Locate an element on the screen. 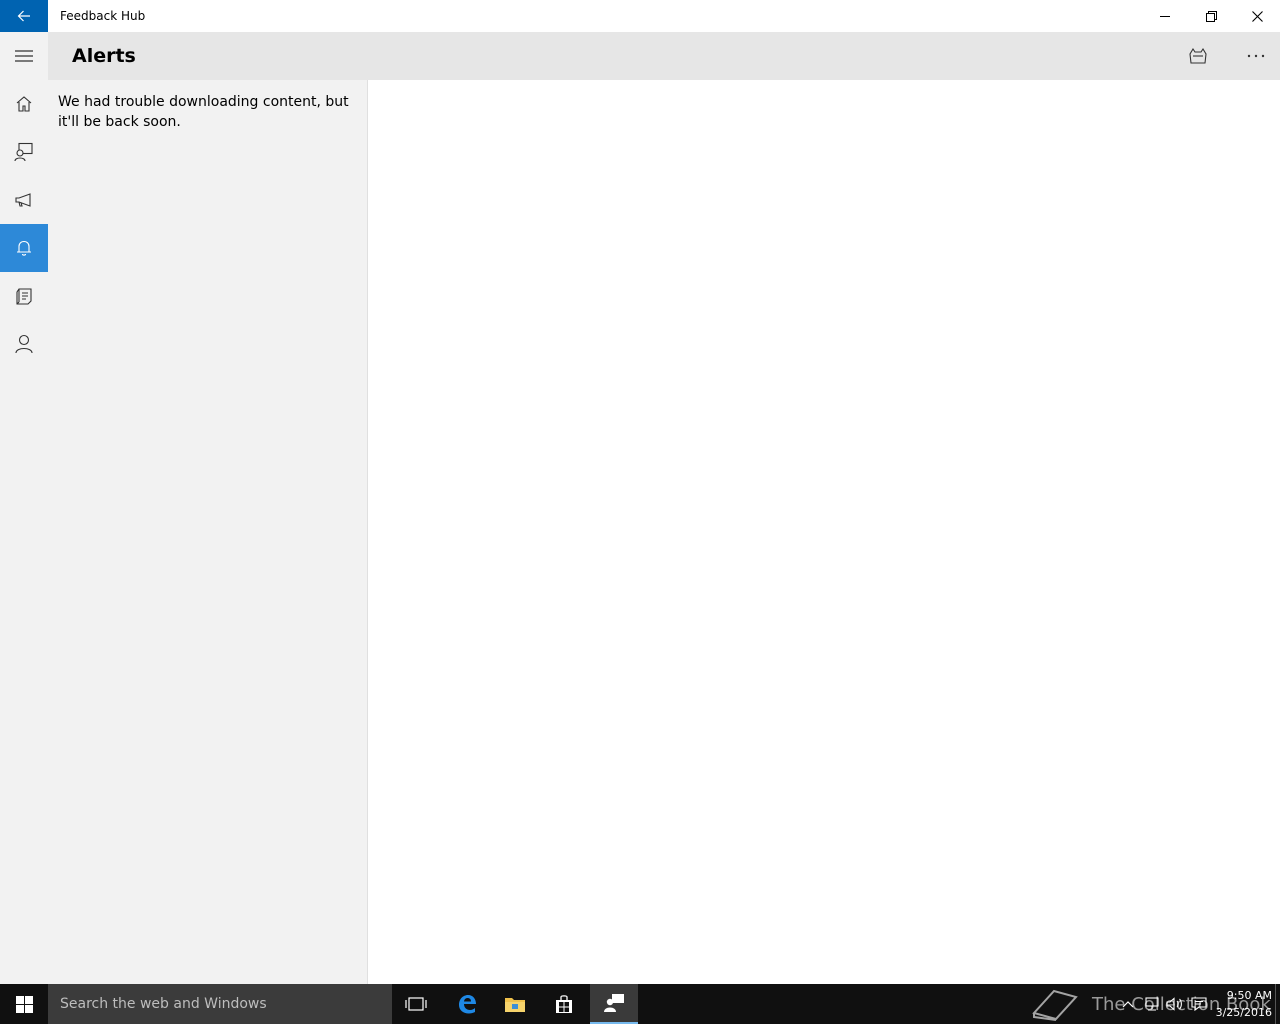 This screenshot has width=1280, height=1024. back-arrow-icon is located at coordinates (23, 16).